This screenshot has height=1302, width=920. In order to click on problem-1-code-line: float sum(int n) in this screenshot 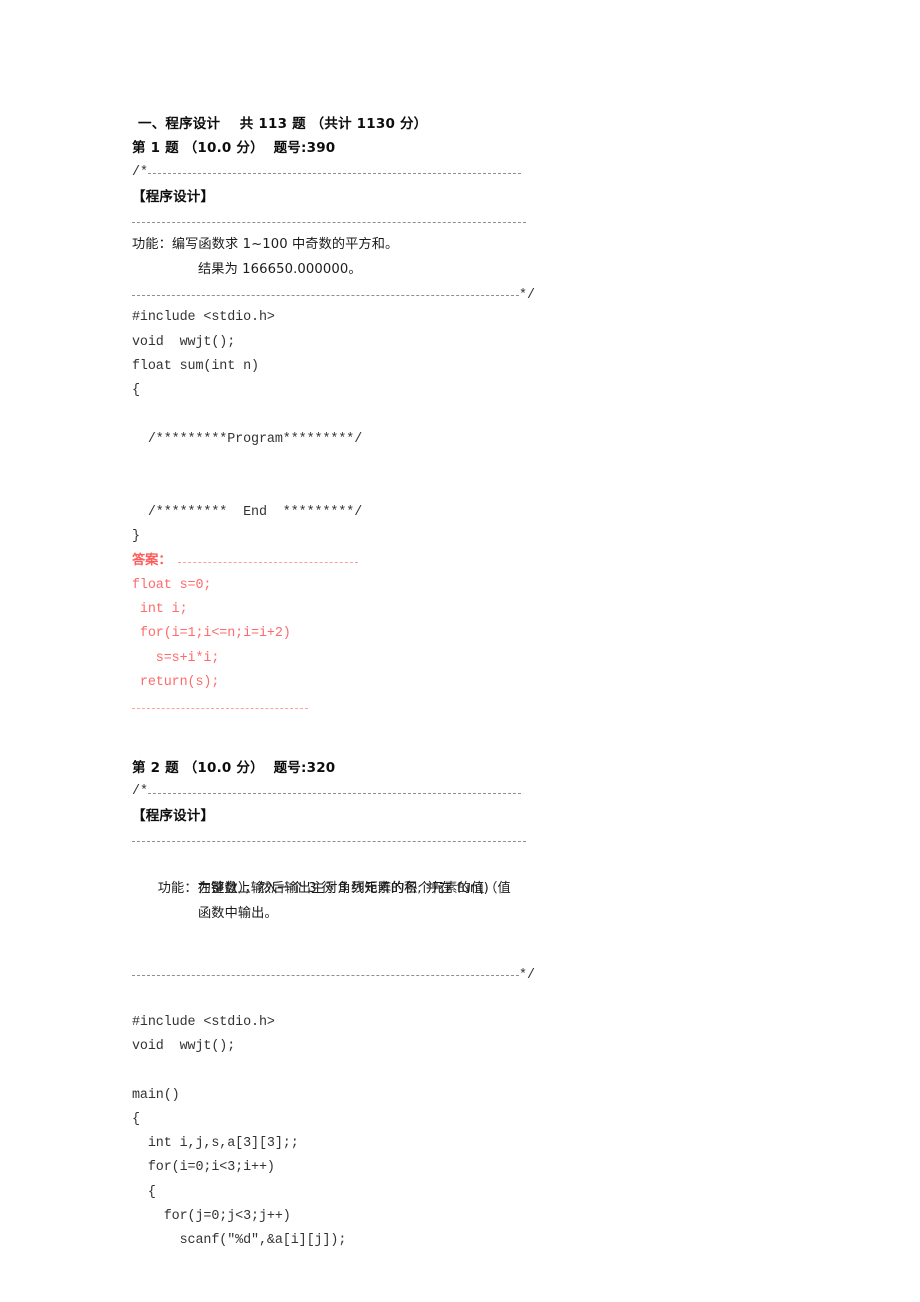, I will do `click(195, 366)`.